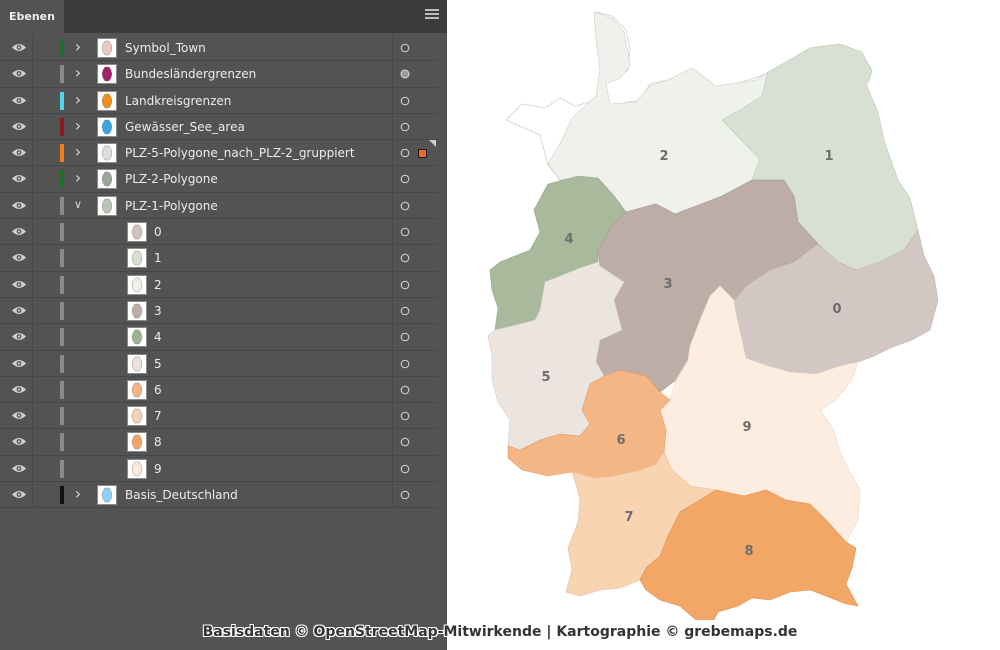 This screenshot has height=650, width=1000. I want to click on layer-row: 5, so click(219, 363).